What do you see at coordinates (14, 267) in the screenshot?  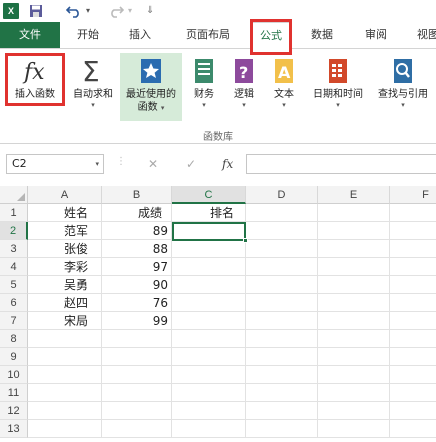 I see `row-header-4: 4` at bounding box center [14, 267].